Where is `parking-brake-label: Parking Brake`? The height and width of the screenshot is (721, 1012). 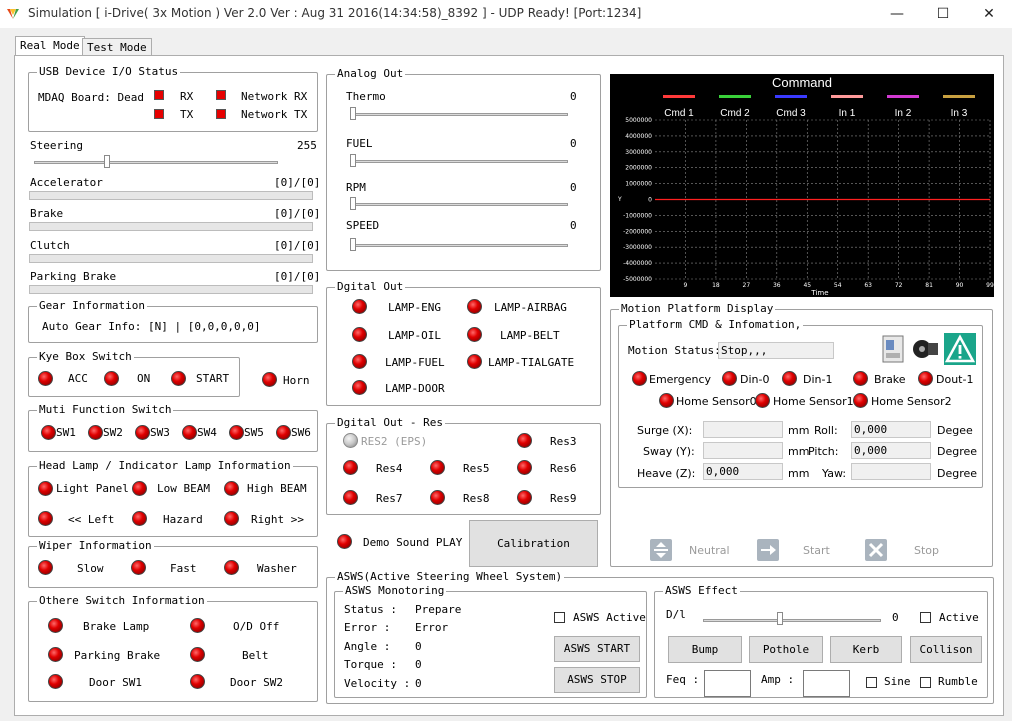
parking-brake-label: Parking Brake is located at coordinates (73, 276).